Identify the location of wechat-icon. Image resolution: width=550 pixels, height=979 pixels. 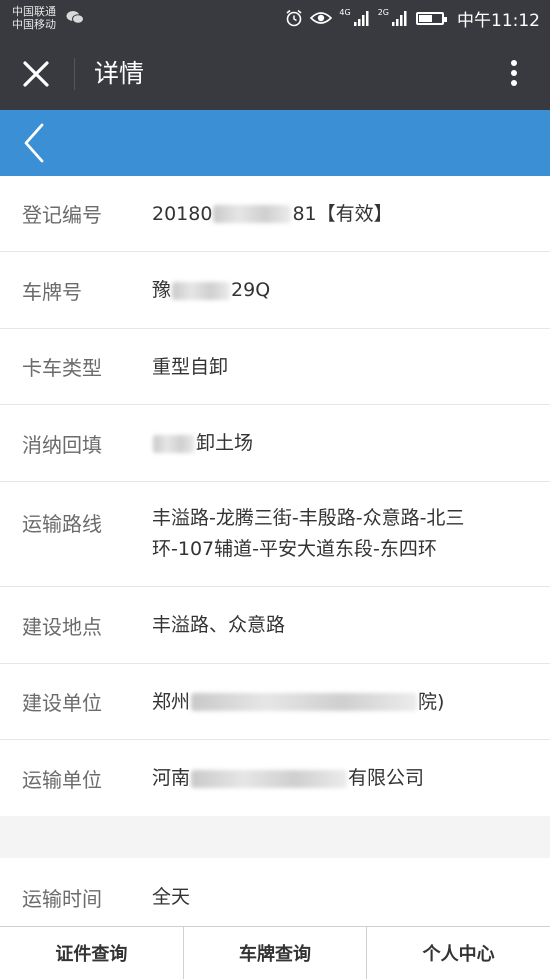
(75, 17).